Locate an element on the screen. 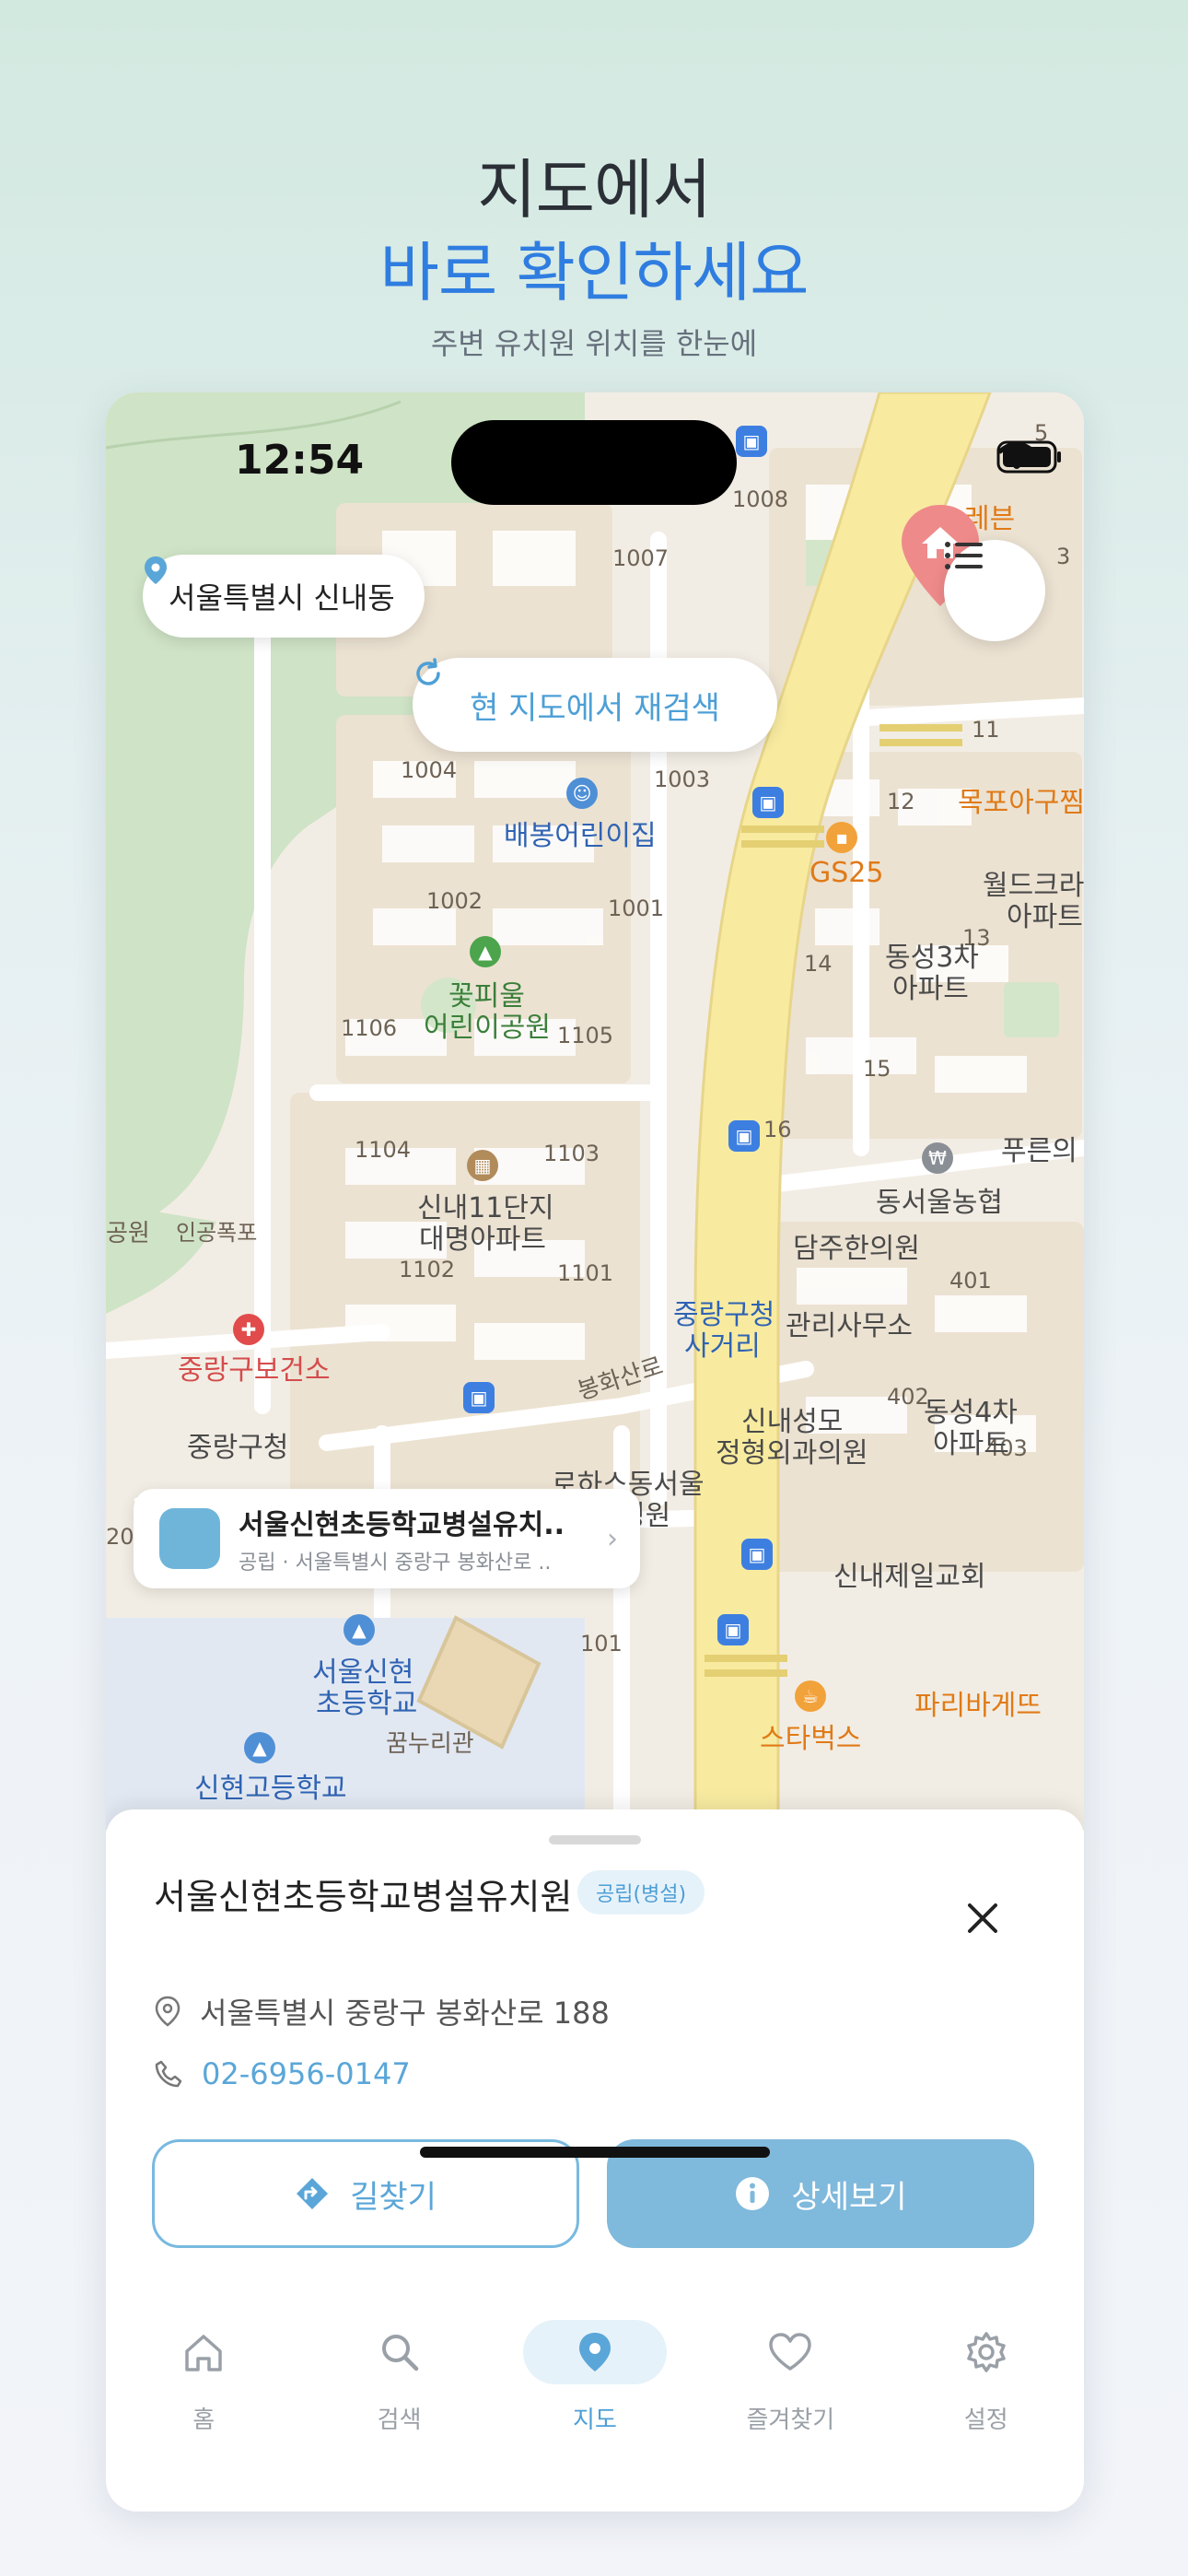 Image resolution: width=1188 pixels, height=2576 pixels. selected-kindergarten-card: 서울신현초등학교병설유치.. 공립 · 서울특별시 중랑구 봉화산로 .. › is located at coordinates (387, 1538).